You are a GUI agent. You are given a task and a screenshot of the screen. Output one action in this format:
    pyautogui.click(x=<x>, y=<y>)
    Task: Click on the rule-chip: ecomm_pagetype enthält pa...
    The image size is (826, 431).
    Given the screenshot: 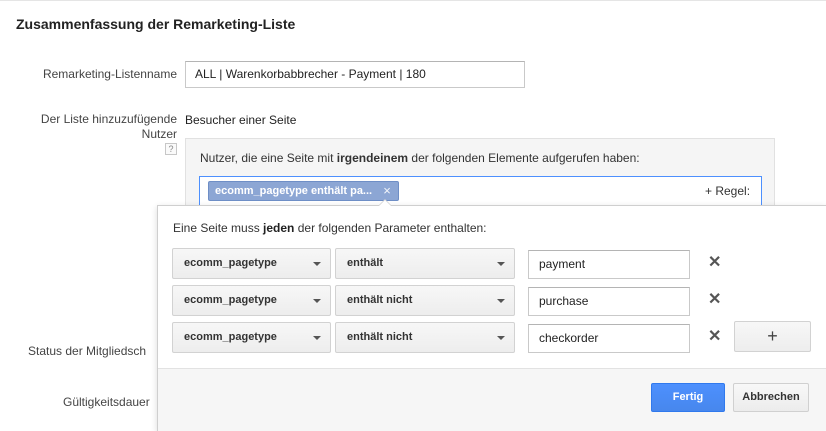 What is the action you would take?
    pyautogui.click(x=303, y=191)
    